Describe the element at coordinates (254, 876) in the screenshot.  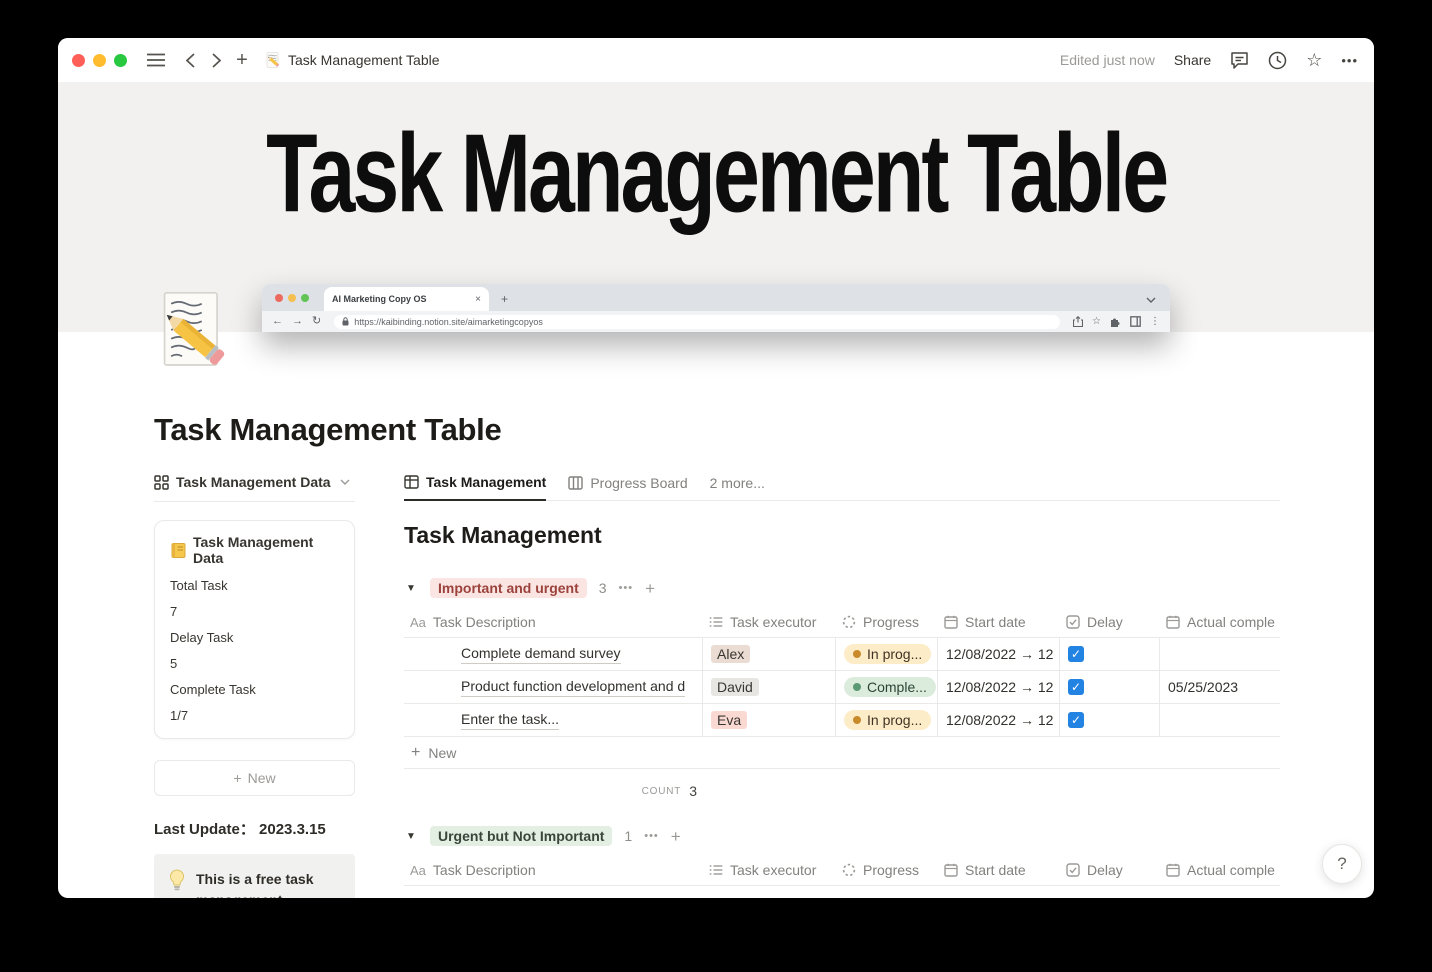
I see `info-callout: This is a free task management system.` at that location.